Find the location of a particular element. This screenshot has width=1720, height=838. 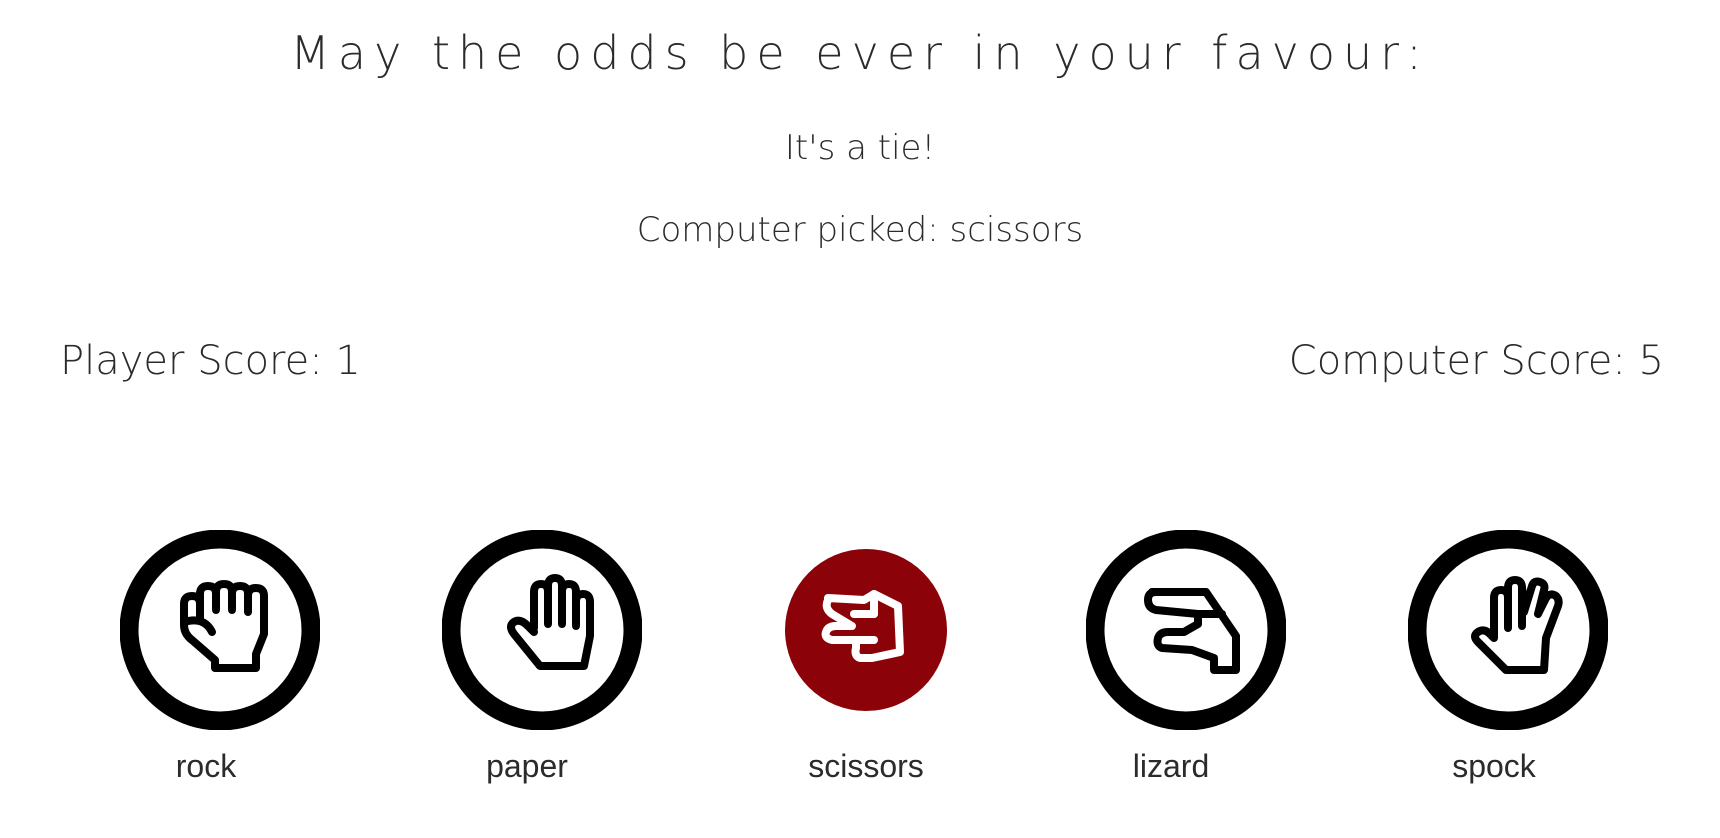

lizard-label: lizard is located at coordinates (1171, 766).